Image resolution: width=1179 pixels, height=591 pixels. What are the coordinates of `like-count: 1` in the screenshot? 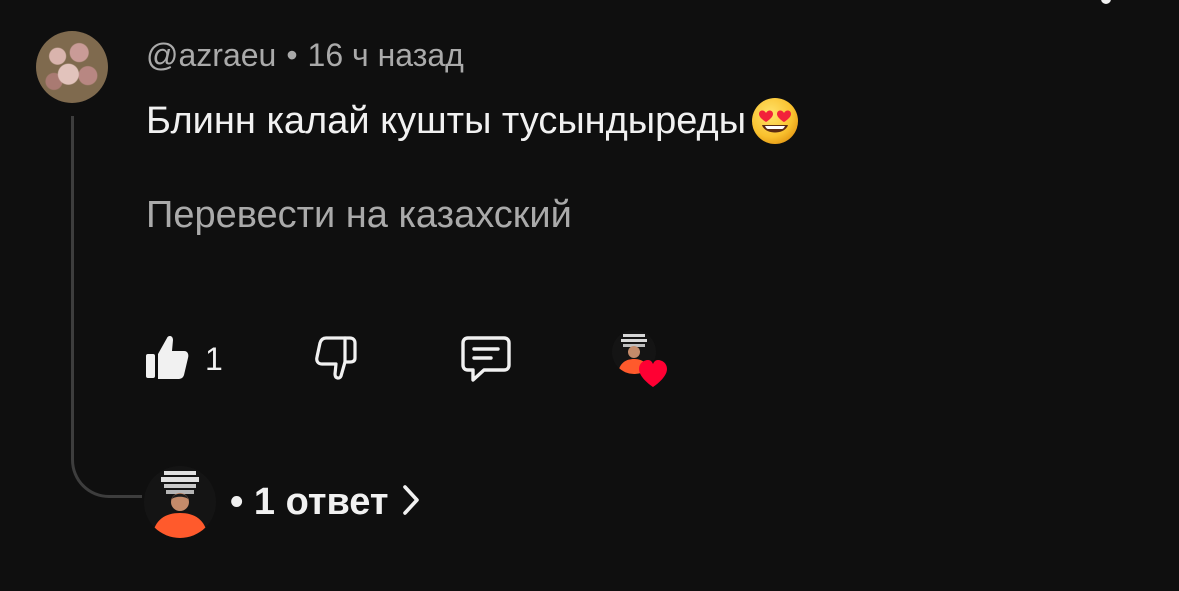 It's located at (214, 359).